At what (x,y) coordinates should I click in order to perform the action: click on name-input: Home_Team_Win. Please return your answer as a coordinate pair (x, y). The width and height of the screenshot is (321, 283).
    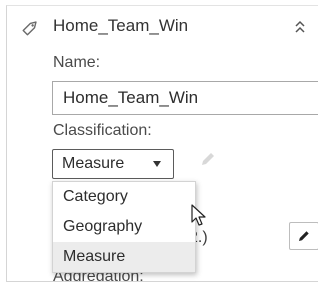
    Looking at the image, I should click on (185, 98).